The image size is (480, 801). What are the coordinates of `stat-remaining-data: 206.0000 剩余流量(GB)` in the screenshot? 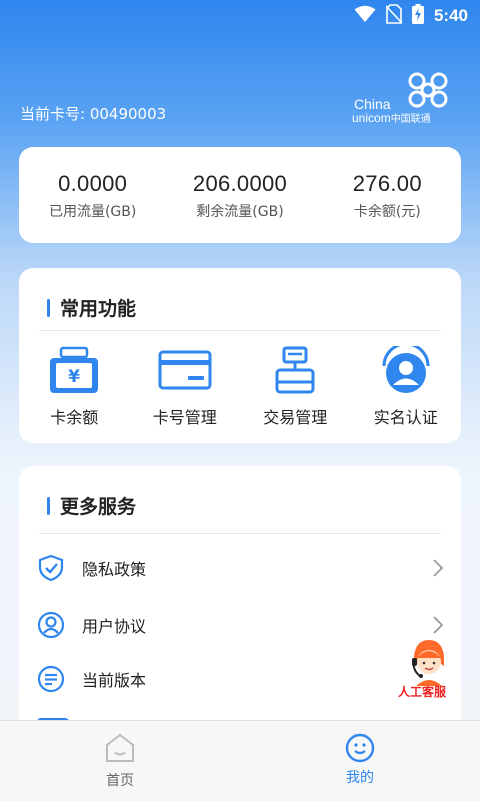 It's located at (239, 195).